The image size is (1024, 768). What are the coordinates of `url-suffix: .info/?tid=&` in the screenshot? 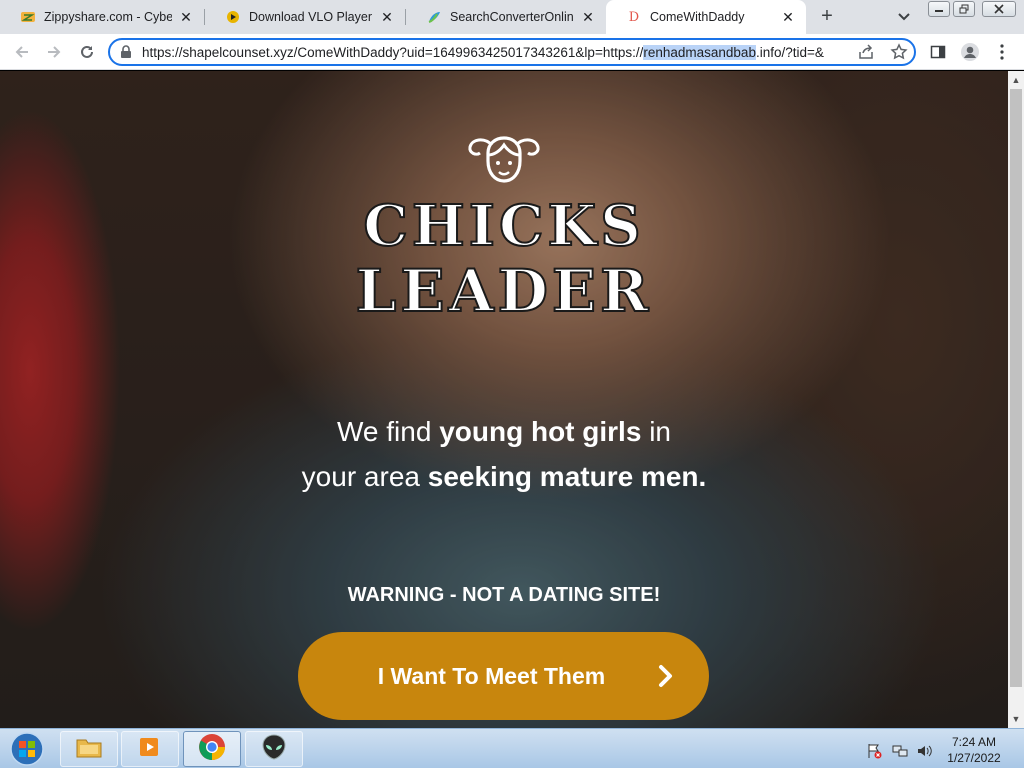 It's located at (789, 52).